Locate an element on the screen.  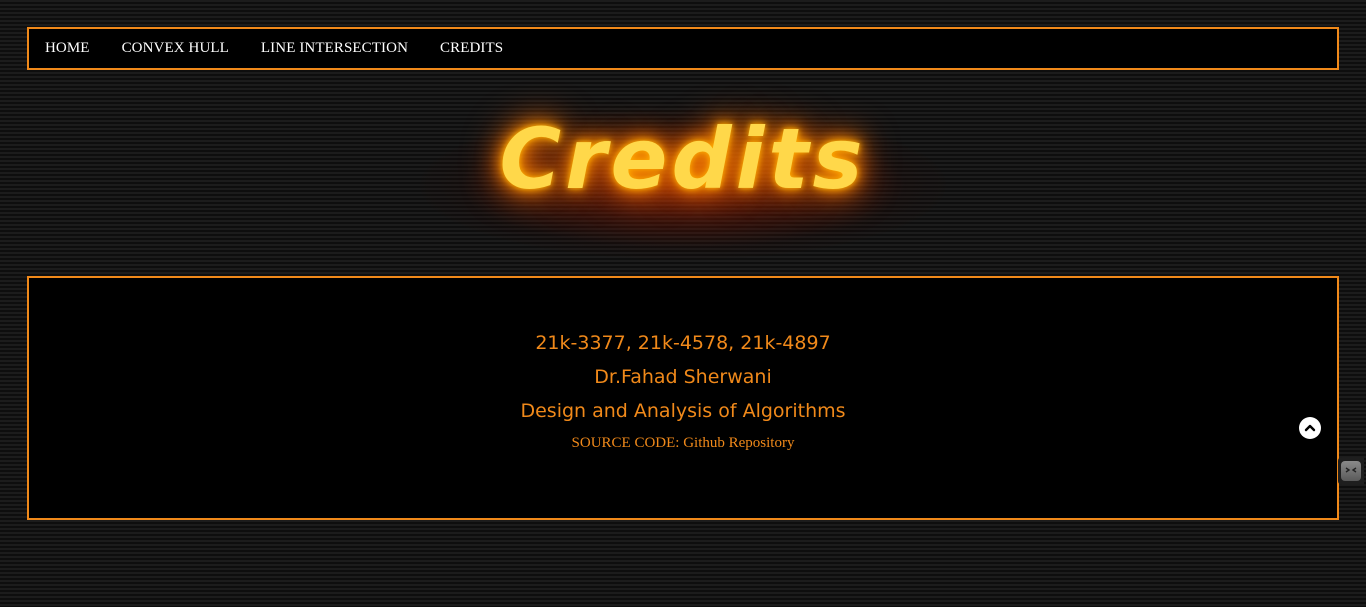
source-code-line: SOURCE CODE: Github Repository is located at coordinates (683, 443).